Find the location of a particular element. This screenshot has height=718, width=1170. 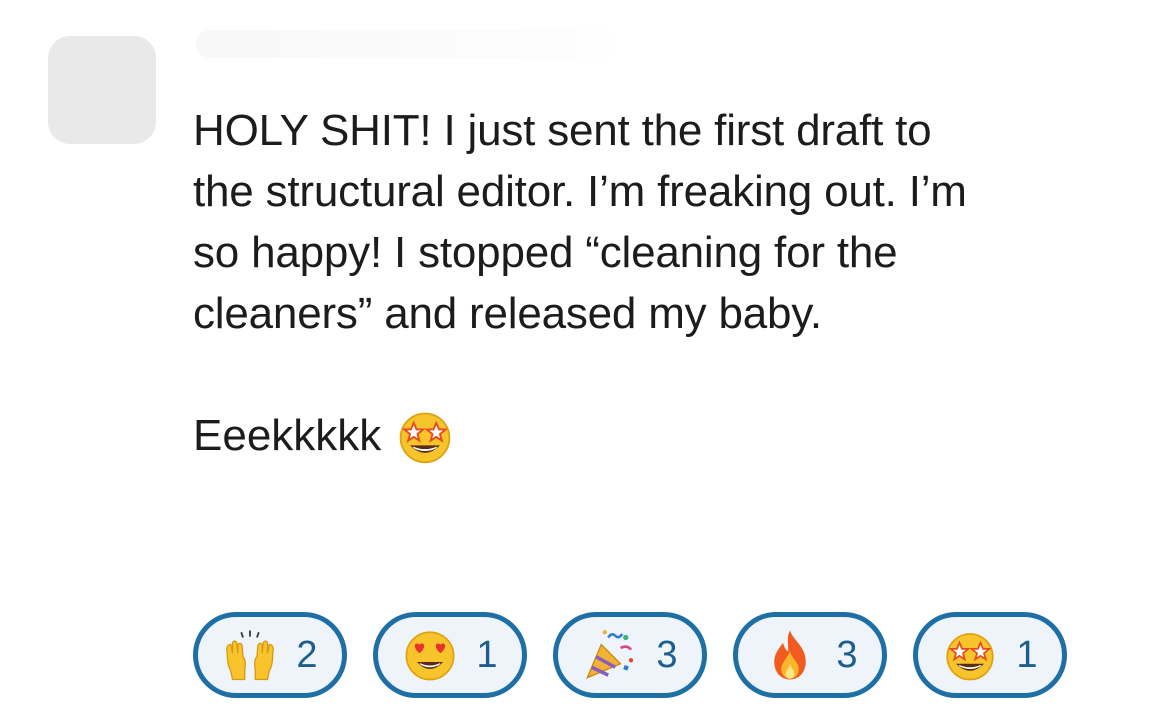

followup-text: Eeekkkkk is located at coordinates (287, 435).